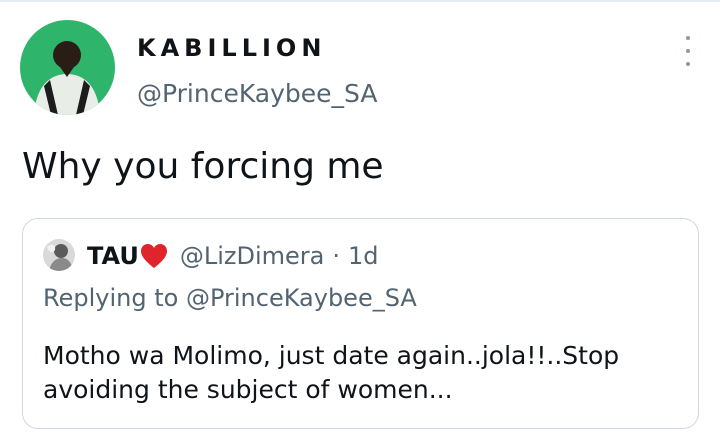 The height and width of the screenshot is (445, 720). Describe the element at coordinates (301, 298) in the screenshot. I see `replying-to-handle: @PrinceKaybee_SA` at that location.